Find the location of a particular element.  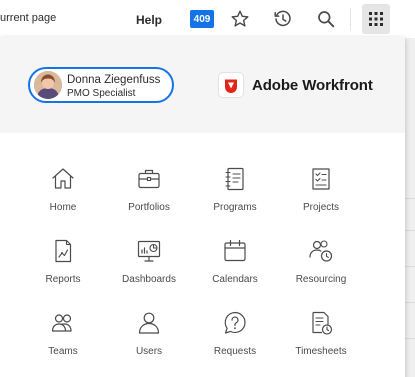

report-chart-icon is located at coordinates (63, 251).